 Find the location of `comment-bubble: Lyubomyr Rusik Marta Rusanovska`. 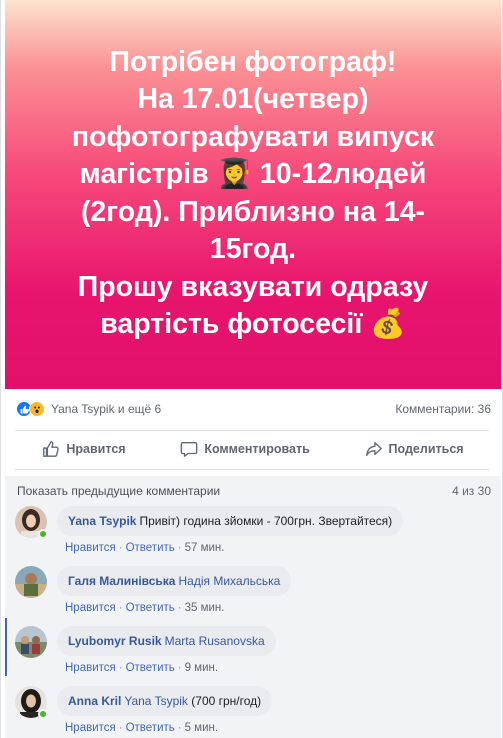

comment-bubble: Lyubomyr Rusik Marta Rusanovska is located at coordinates (166, 641).